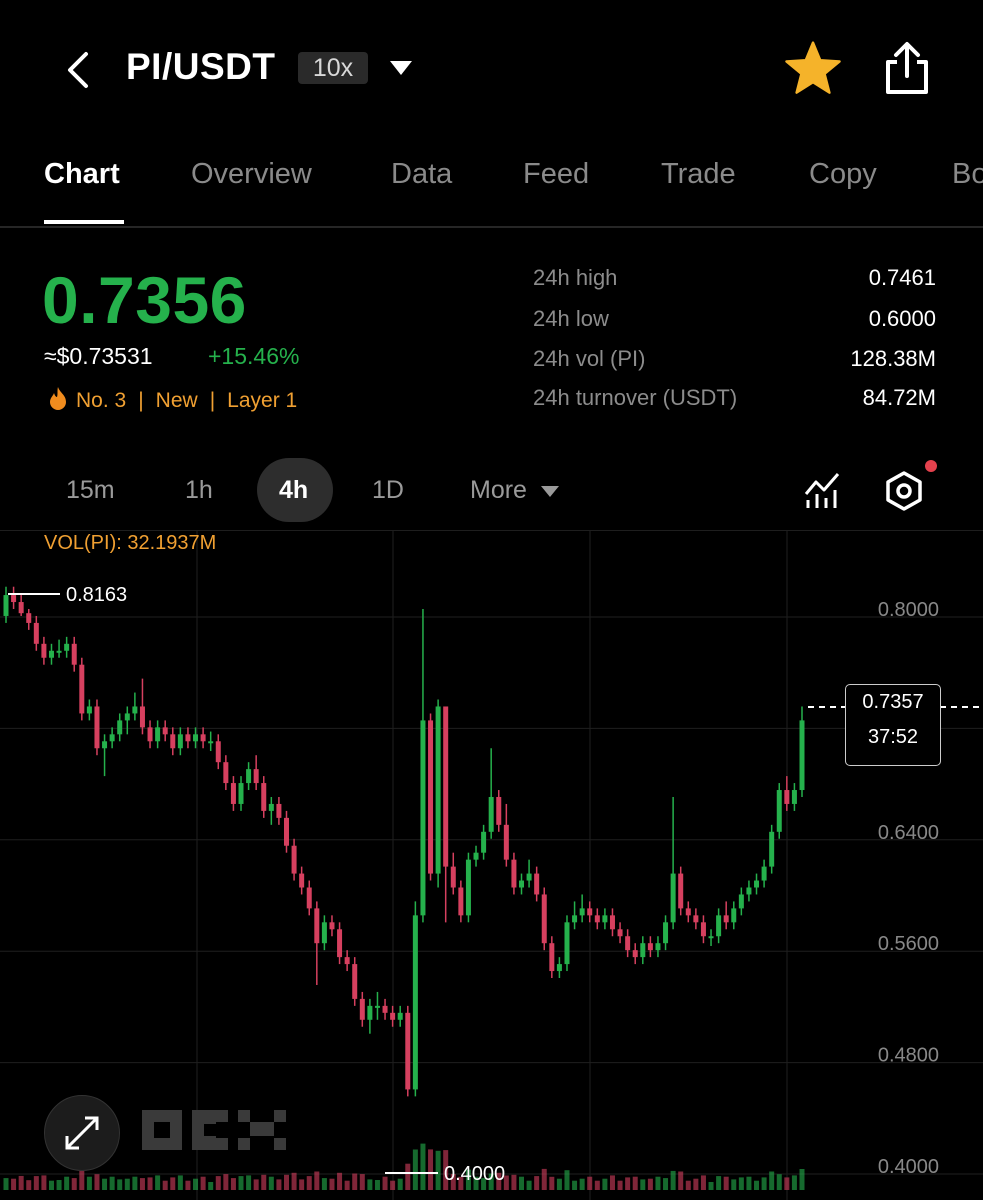 Image resolution: width=983 pixels, height=1200 pixels. Describe the element at coordinates (200, 67) in the screenshot. I see `pair-title: PI/USDT` at that location.